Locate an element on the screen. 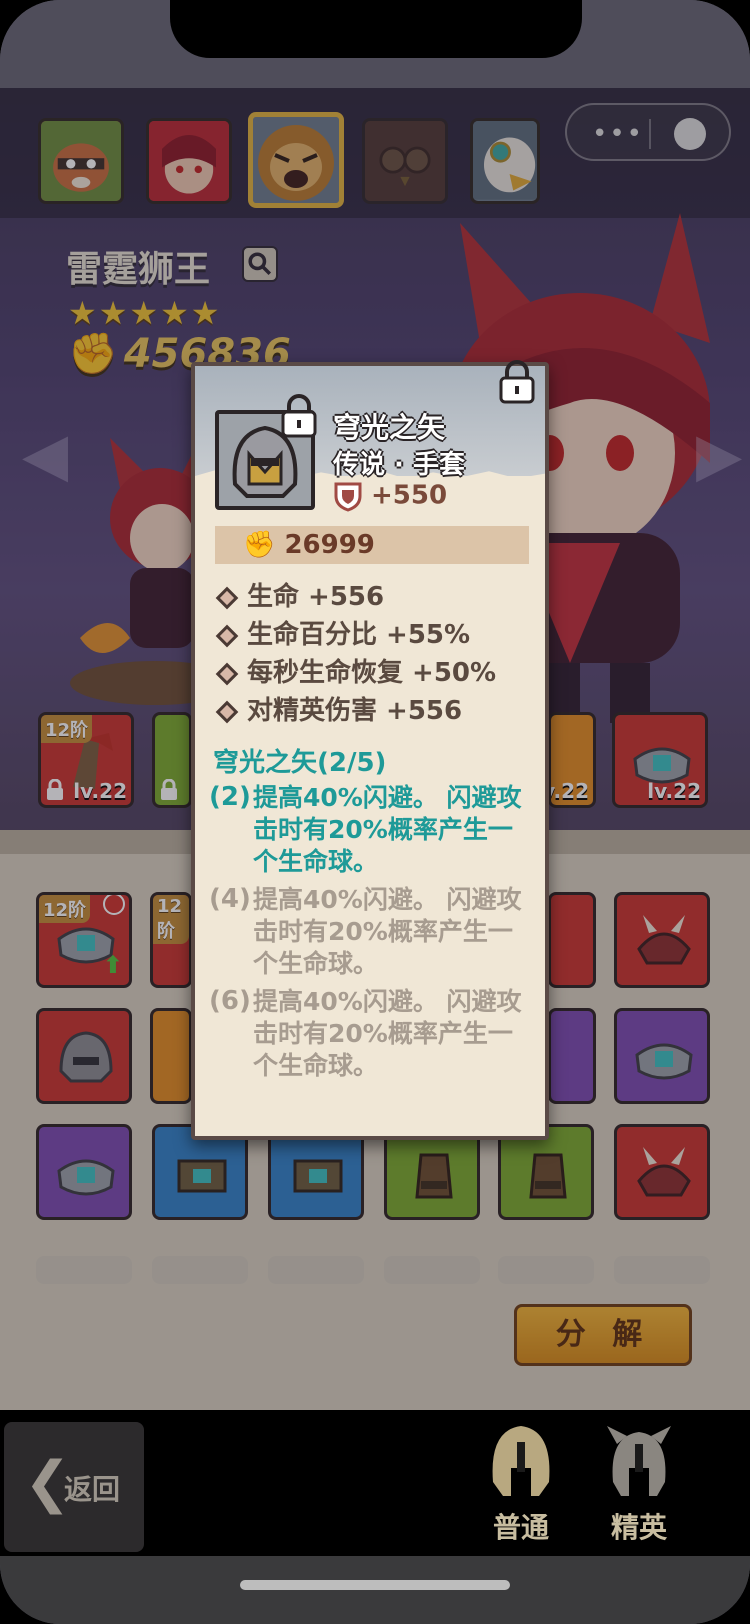 The height and width of the screenshot is (1624, 750). bottom-nav: ❮ 返回 普通 精英 is located at coordinates (375, 1483).